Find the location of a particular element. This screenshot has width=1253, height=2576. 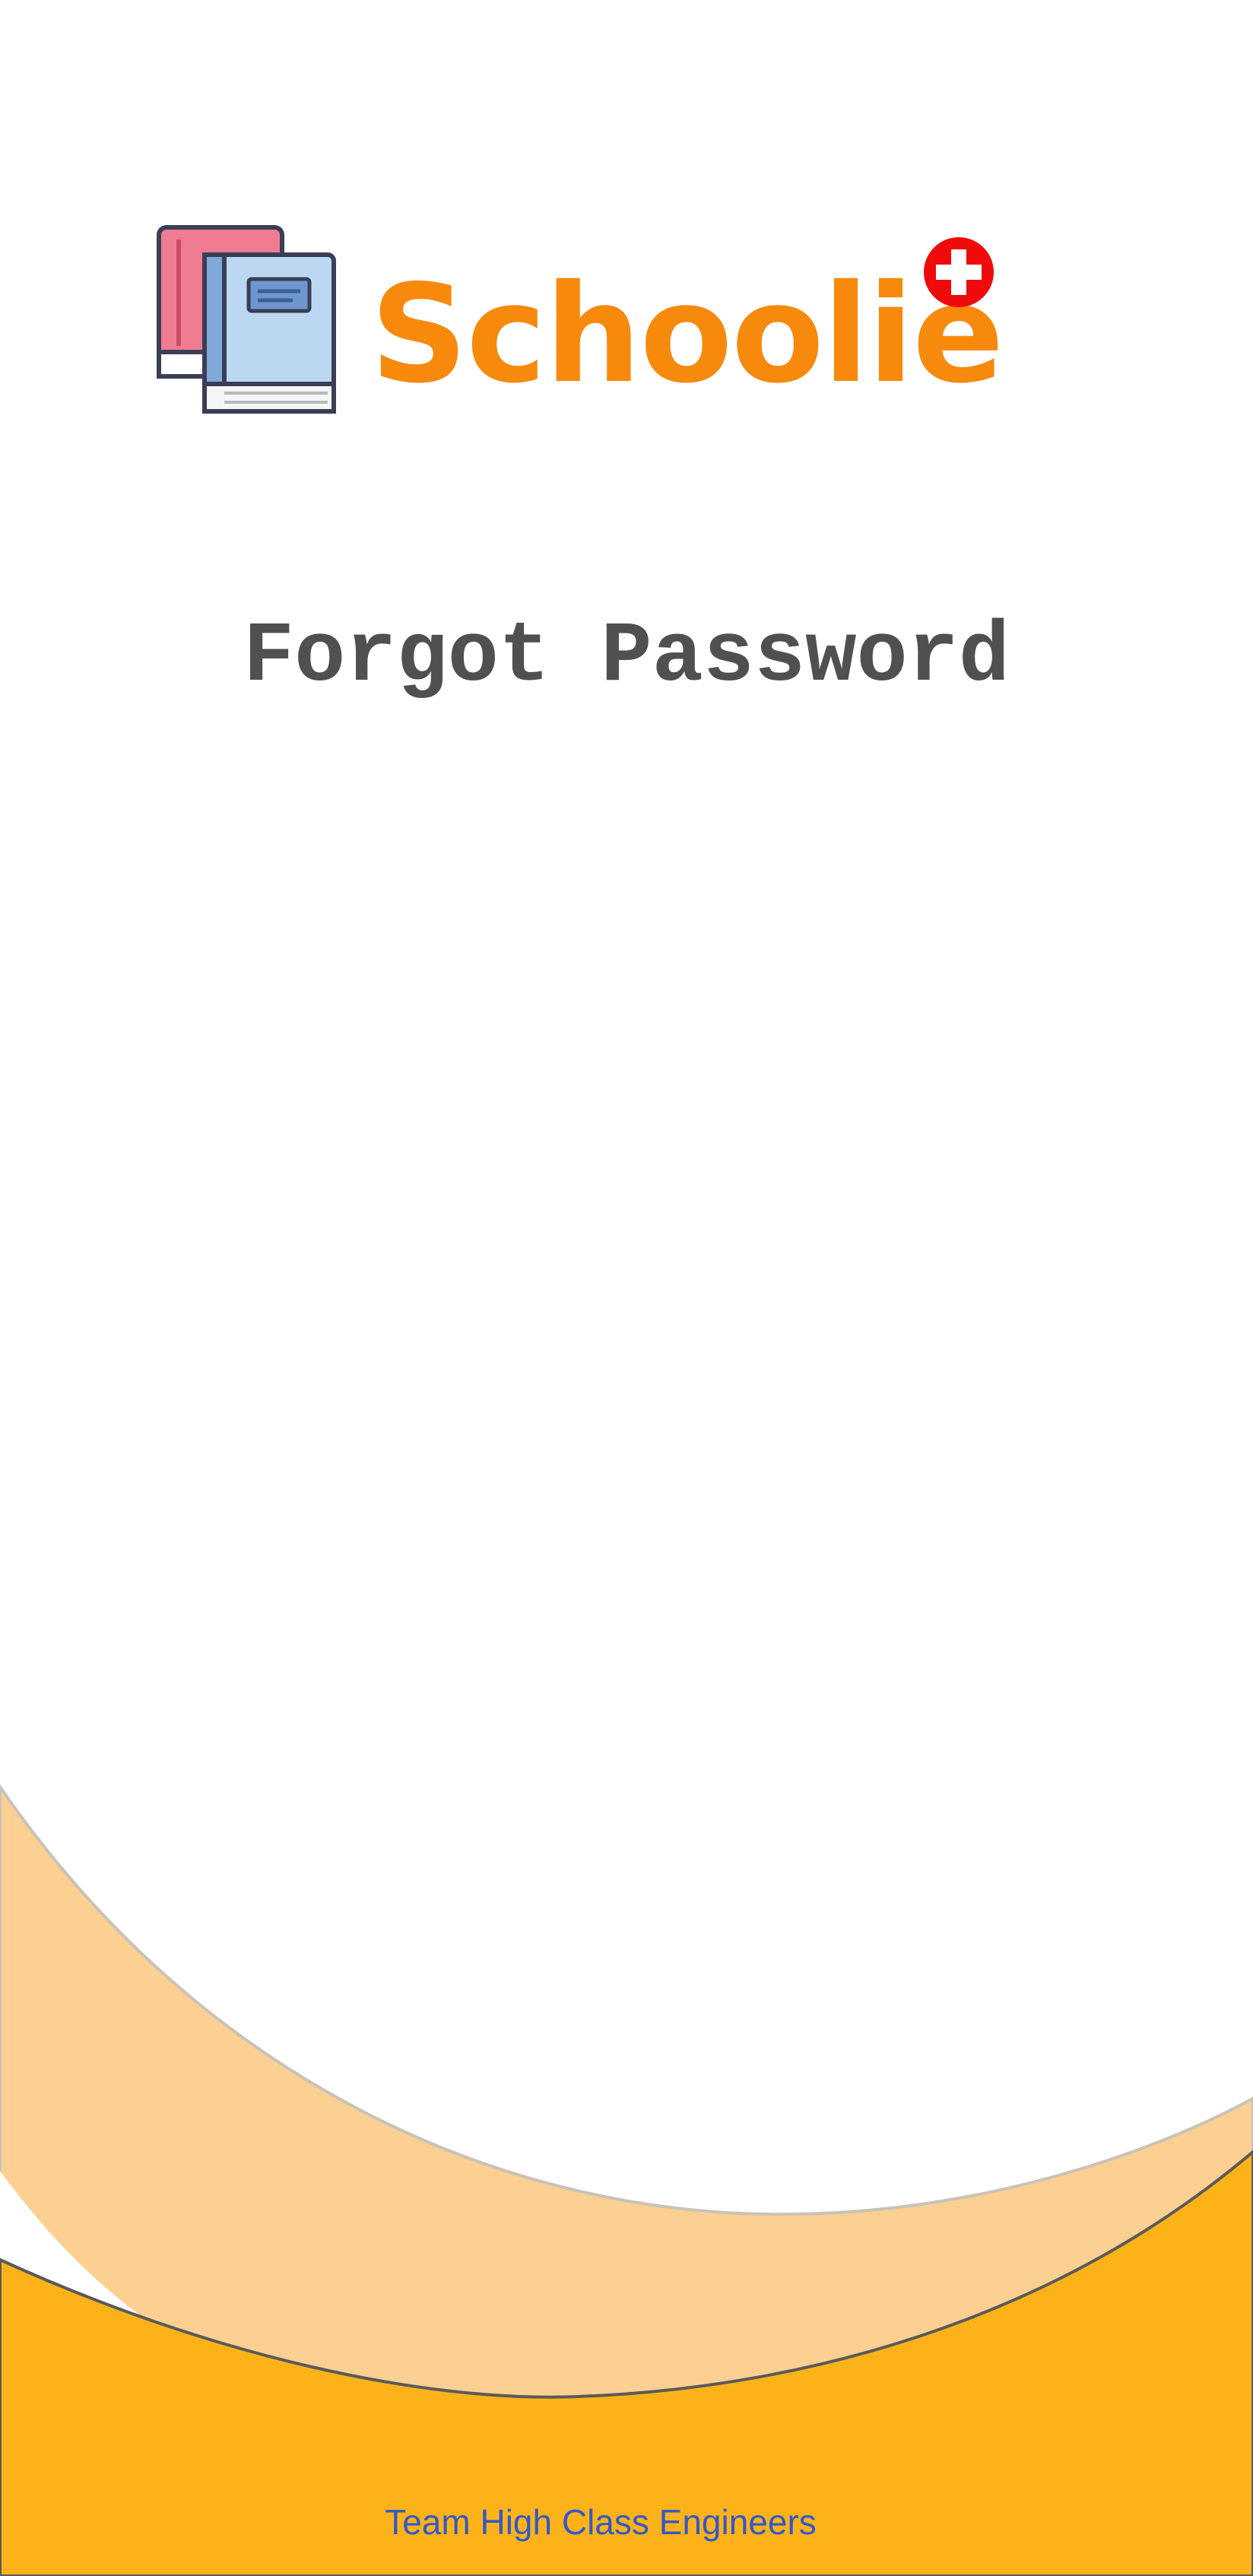

books-icon is located at coordinates (246, 319).